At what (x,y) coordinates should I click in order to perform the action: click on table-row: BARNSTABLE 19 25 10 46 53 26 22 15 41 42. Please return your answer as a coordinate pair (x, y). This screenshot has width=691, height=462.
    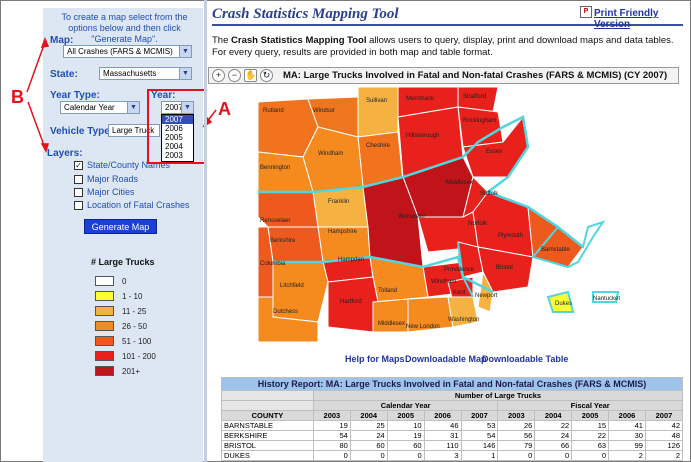
    Looking at the image, I should click on (452, 425).